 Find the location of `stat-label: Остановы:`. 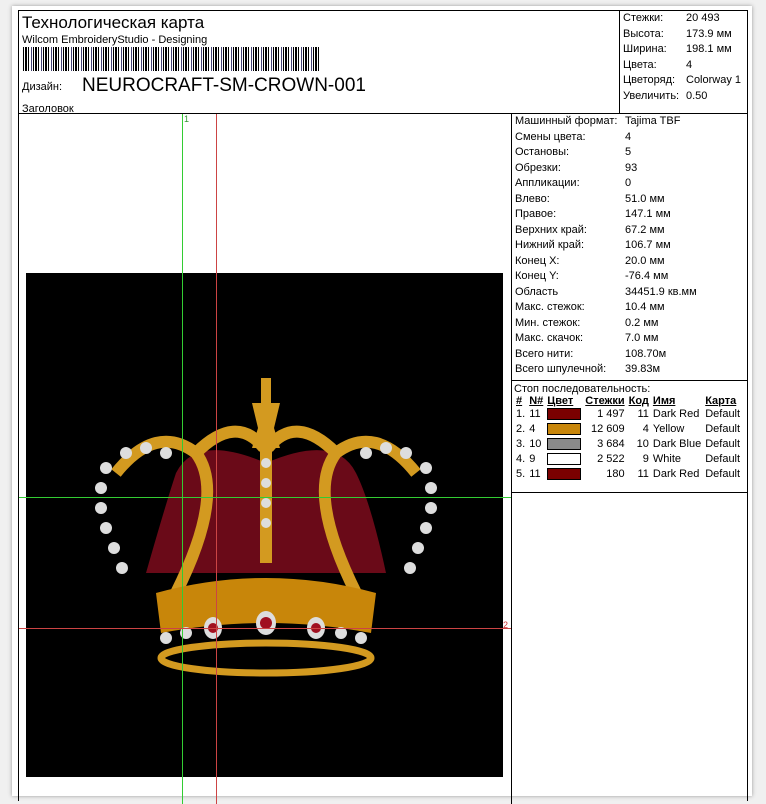

stat-label: Остановы: is located at coordinates (542, 152).